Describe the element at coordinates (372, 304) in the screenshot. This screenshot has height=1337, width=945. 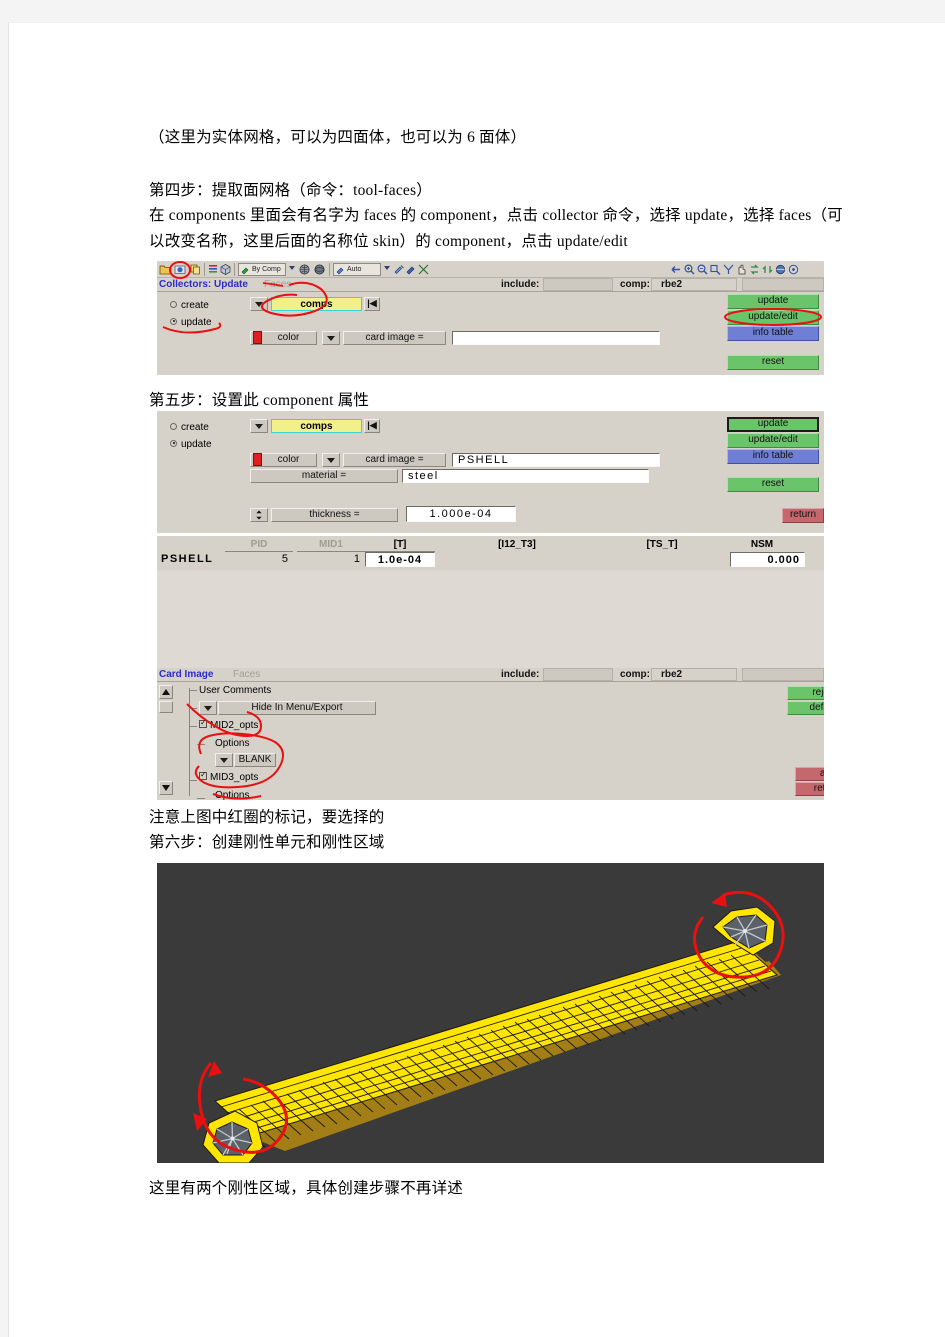
I see `entity-rewind-button: |◀` at that location.